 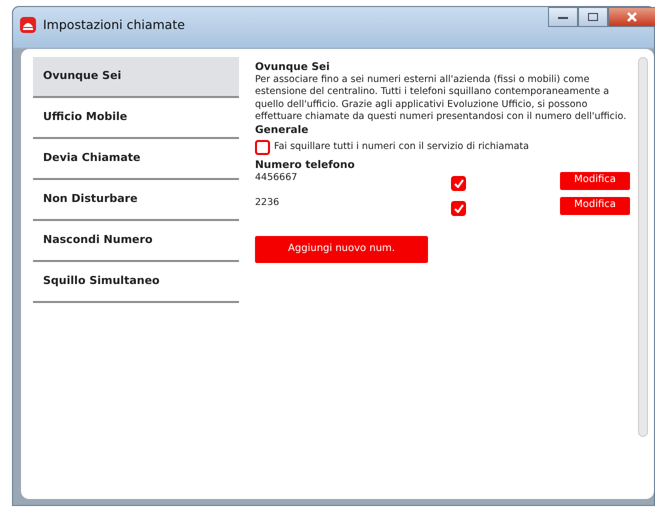 What do you see at coordinates (136, 200) in the screenshot?
I see `sidebar-item: Non Disturbare` at bounding box center [136, 200].